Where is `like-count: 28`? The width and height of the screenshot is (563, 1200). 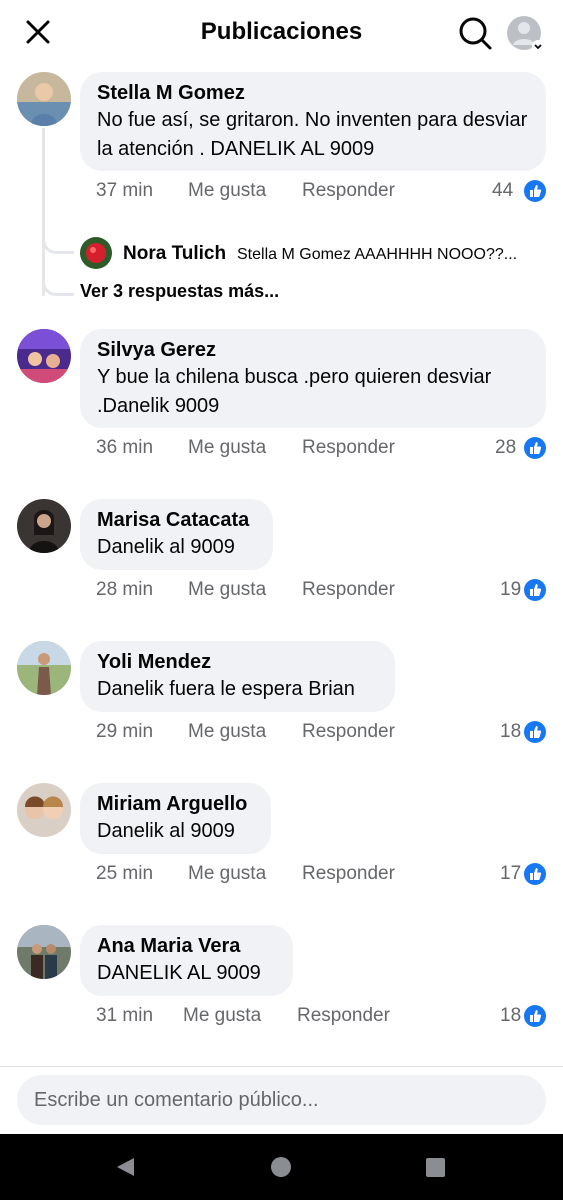 like-count: 28 is located at coordinates (505, 448).